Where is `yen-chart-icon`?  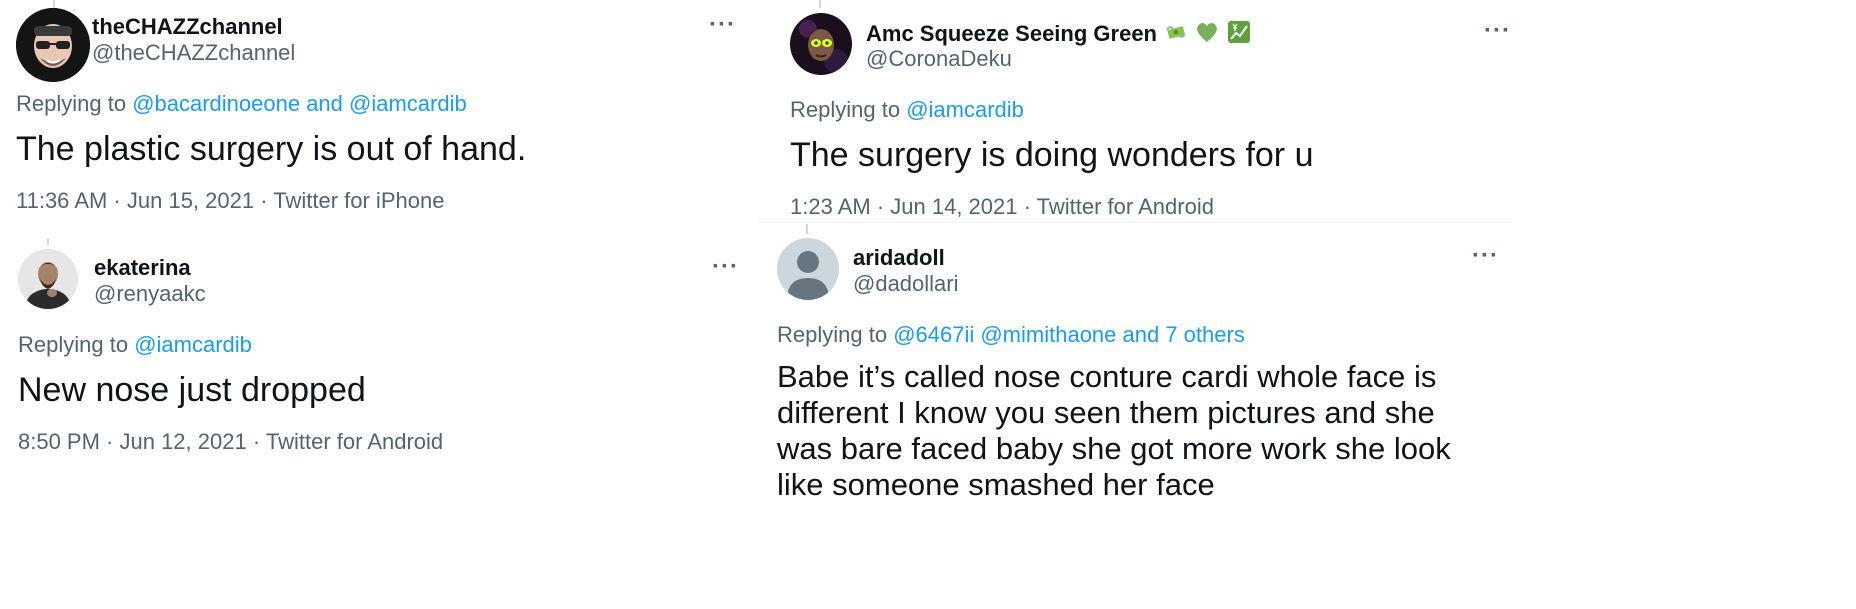
yen-chart-icon is located at coordinates (1239, 35).